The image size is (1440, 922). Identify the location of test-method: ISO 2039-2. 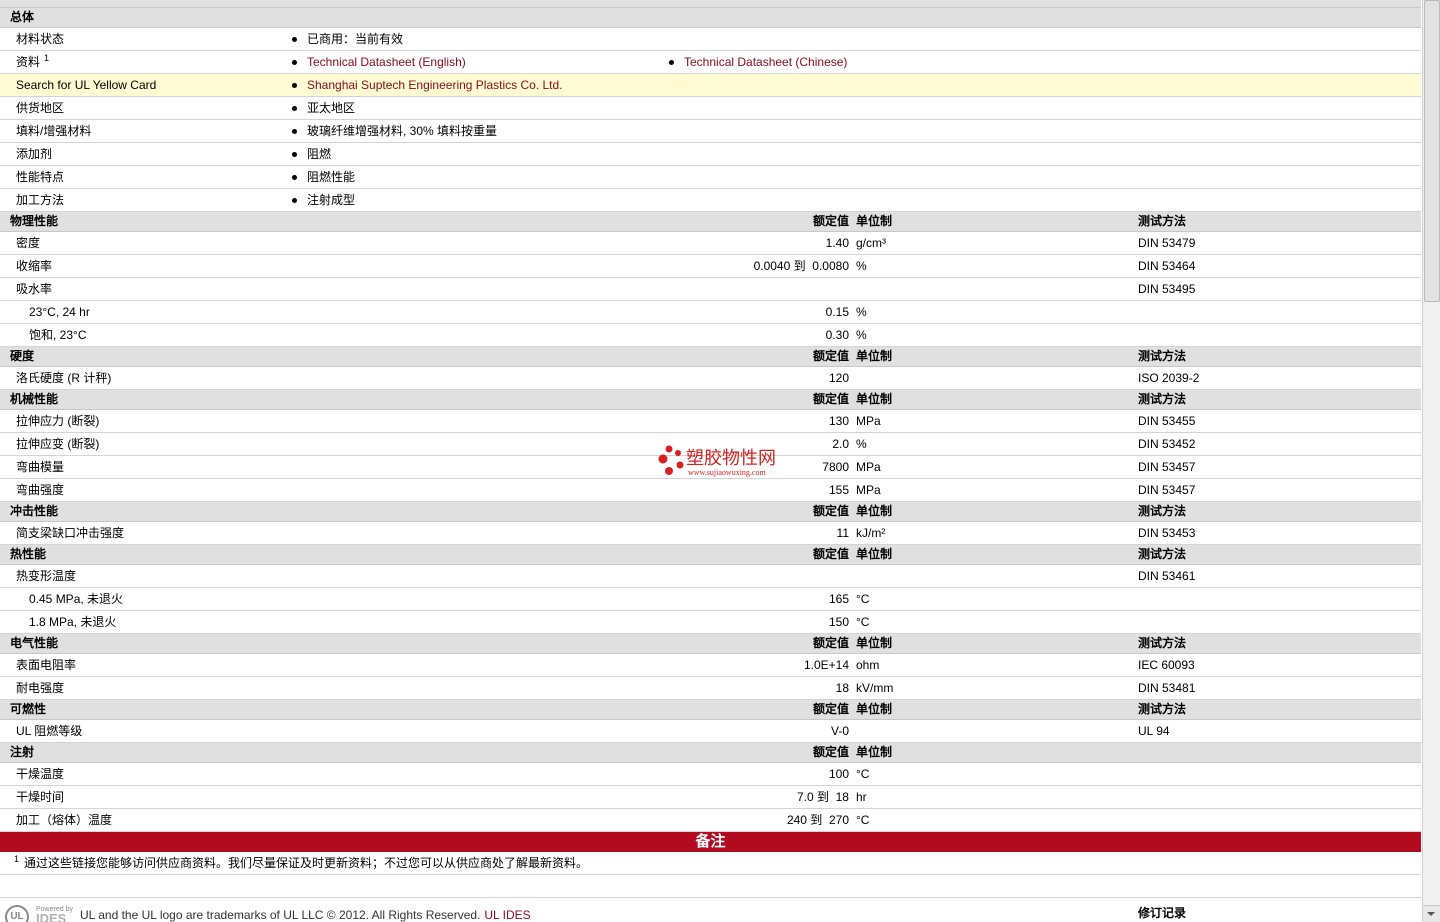
(1169, 378).